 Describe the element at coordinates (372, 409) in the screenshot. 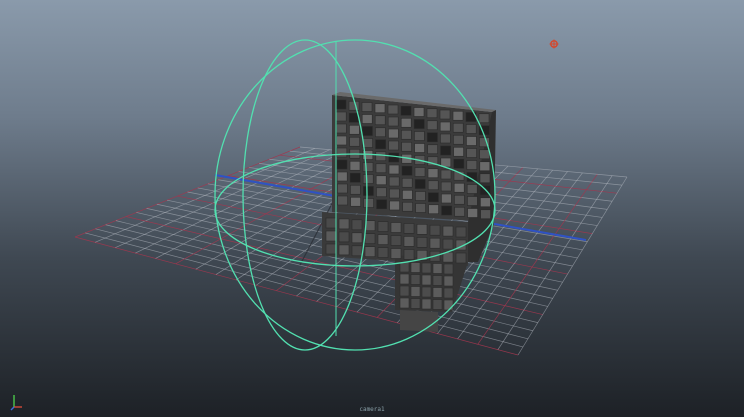

I see `camera-label: camera1` at that location.